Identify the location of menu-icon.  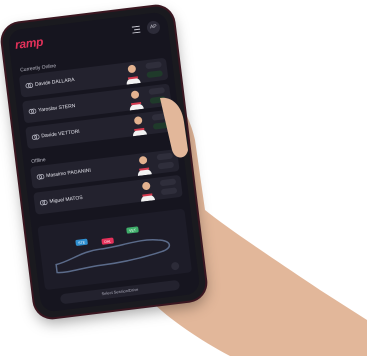
(136, 29).